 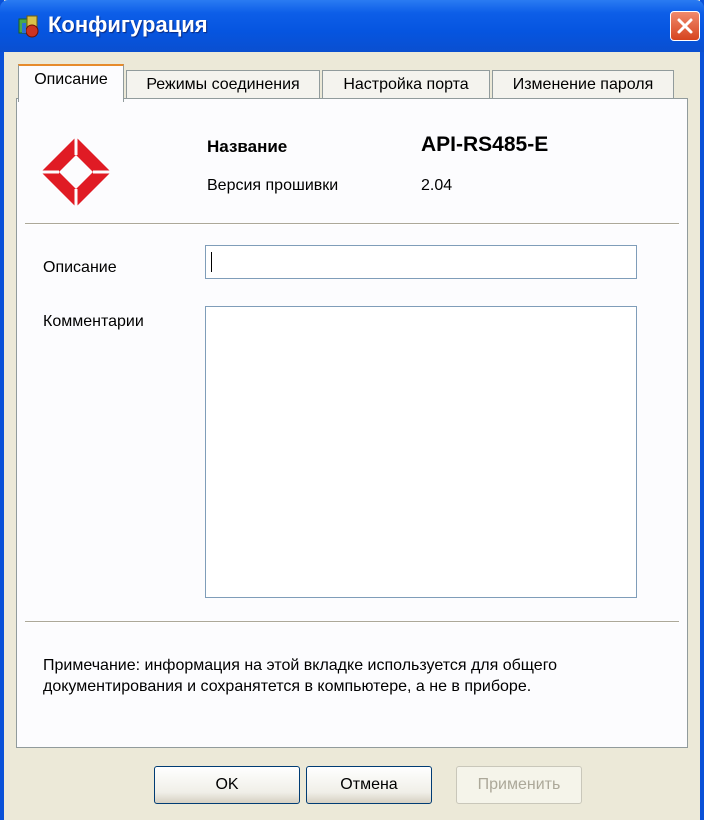 I want to click on close-x-icon, so click(x=685, y=26).